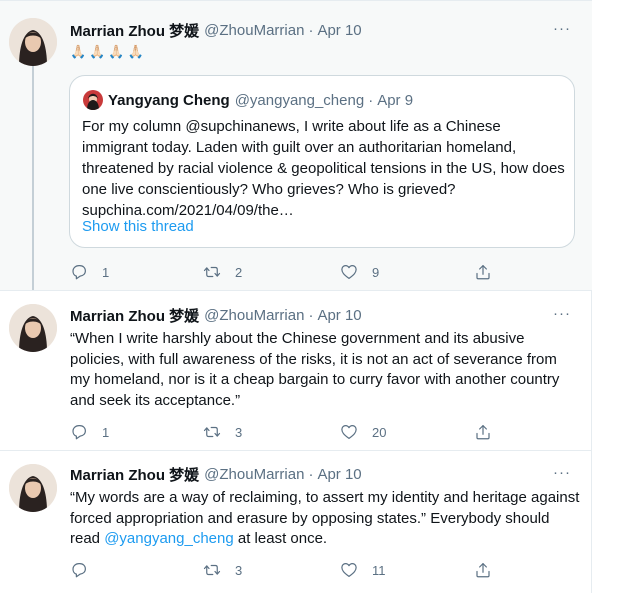 The width and height of the screenshot is (620, 593). What do you see at coordinates (285, 570) in the screenshot?
I see `tweet-actions: 3 11` at bounding box center [285, 570].